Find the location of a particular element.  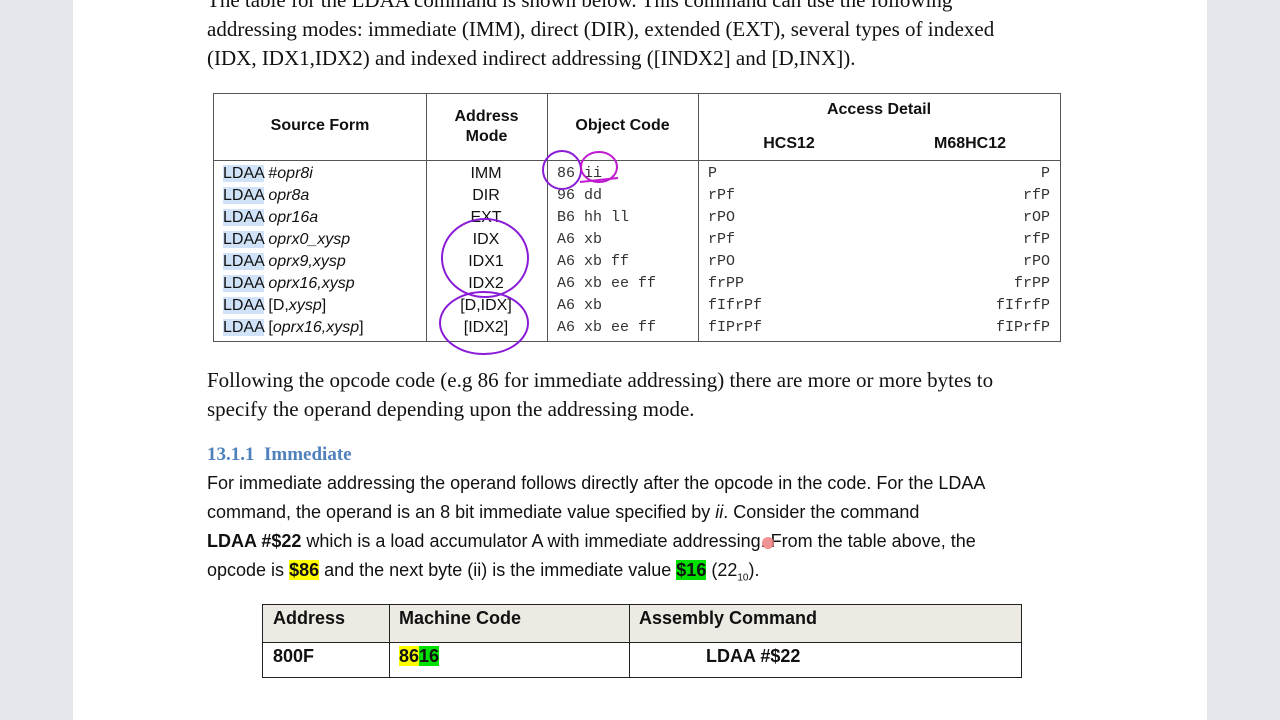

table-row: LDAA oprx0_xysp IDX A6 xb rPf rfP is located at coordinates (637, 240).